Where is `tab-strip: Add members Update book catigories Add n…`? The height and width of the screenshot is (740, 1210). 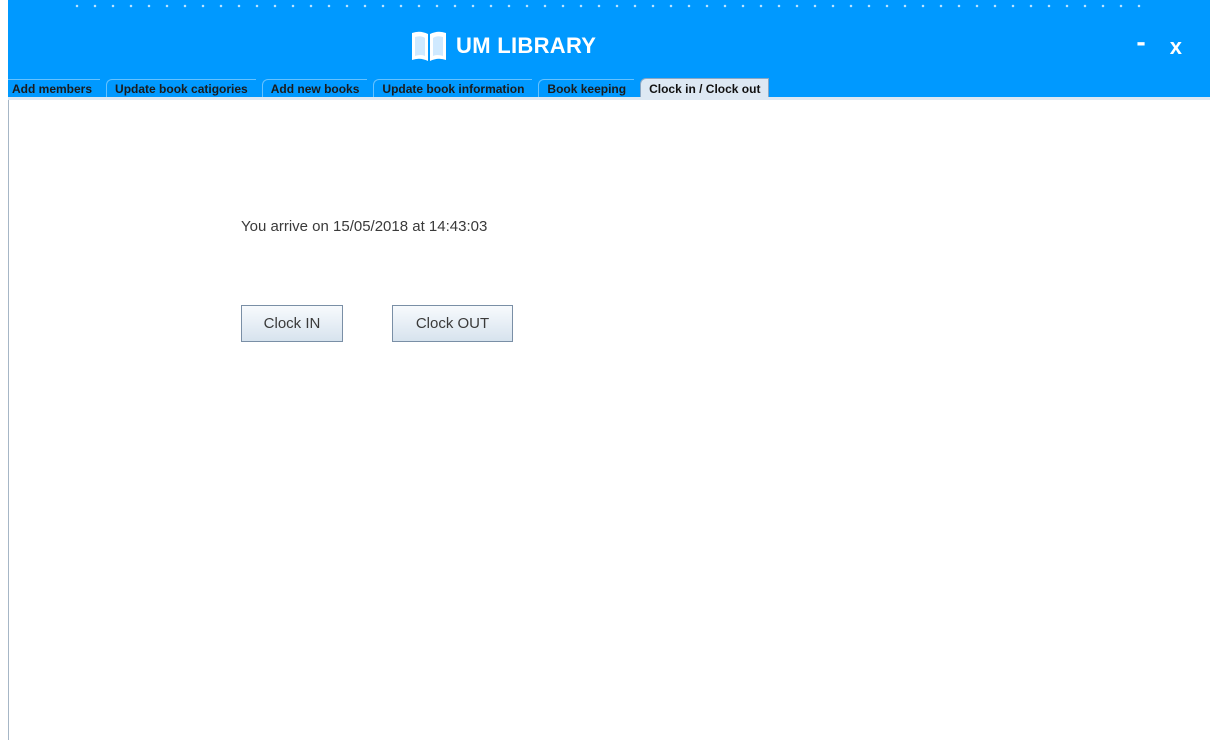
tab-strip: Add members Update book catigories Add n… is located at coordinates (391, 86).